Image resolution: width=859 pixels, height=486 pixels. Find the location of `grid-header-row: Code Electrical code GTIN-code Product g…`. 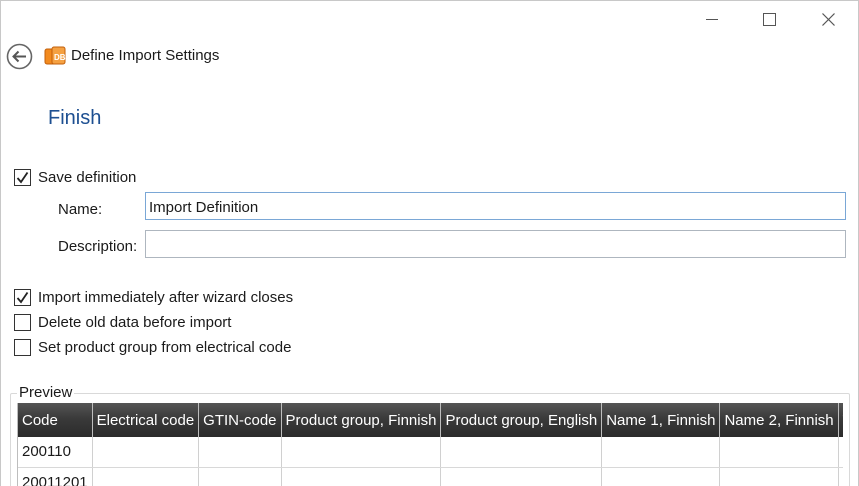

grid-header-row: Code Electrical code GTIN-code Product g… is located at coordinates (430, 420).